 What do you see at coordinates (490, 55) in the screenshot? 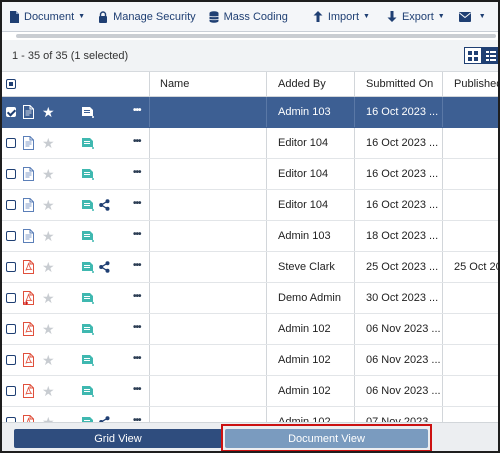
I see `list-view-toggle` at bounding box center [490, 55].